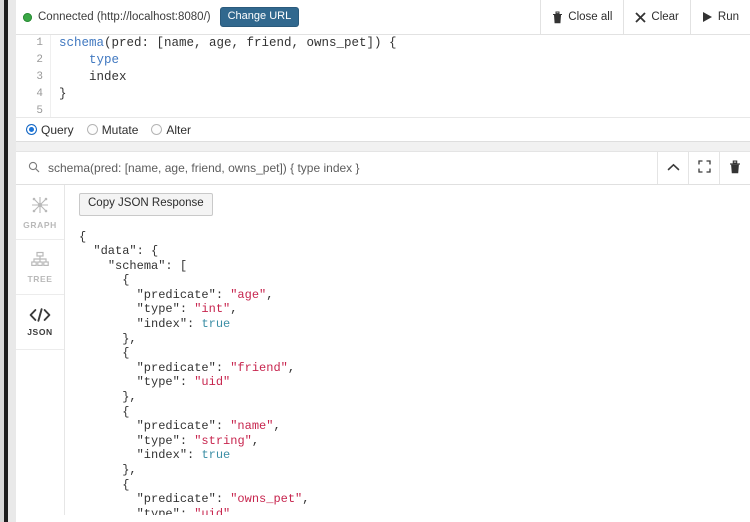 Image resolution: width=750 pixels, height=522 pixels. I want to click on discard-query-button, so click(734, 168).